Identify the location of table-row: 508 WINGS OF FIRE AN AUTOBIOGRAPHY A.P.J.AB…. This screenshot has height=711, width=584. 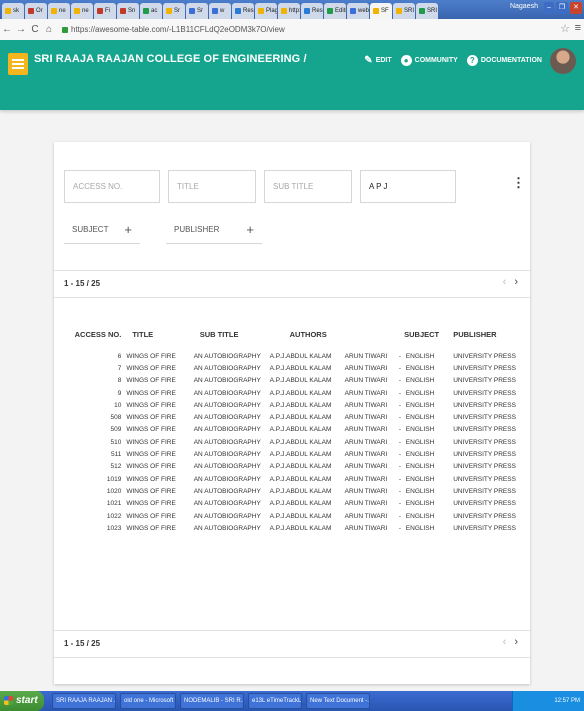
(292, 417).